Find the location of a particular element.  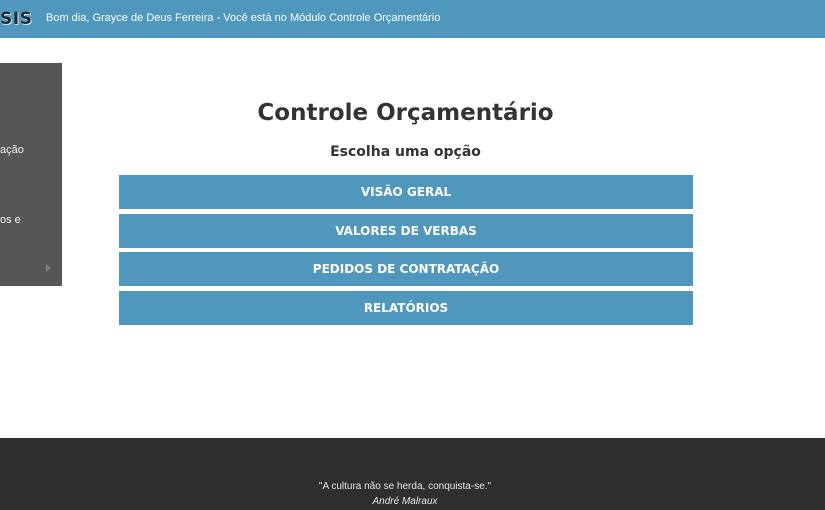

pedidos-de-contratacao-button: PEDIDOS DE CONTRATAÇÃO is located at coordinates (406, 269).